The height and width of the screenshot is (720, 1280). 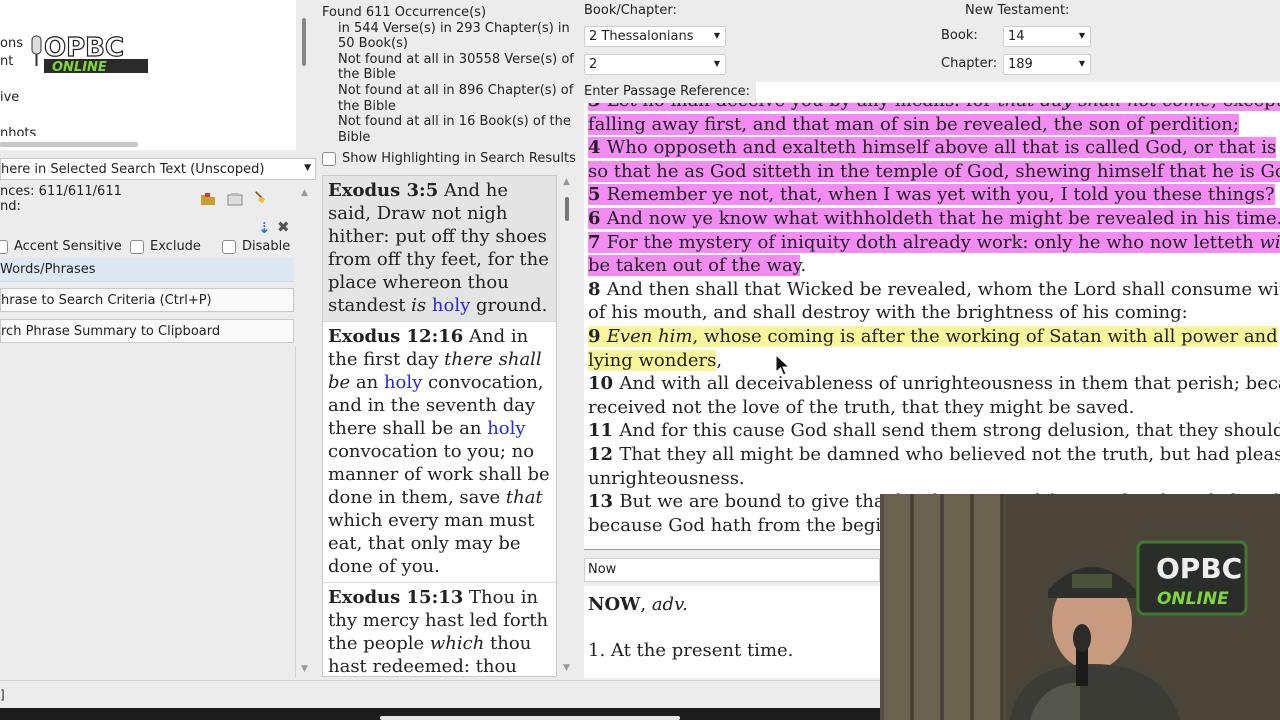 What do you see at coordinates (568, 426) in the screenshot?
I see `results-scrollbar: ▲ ▼` at bounding box center [568, 426].